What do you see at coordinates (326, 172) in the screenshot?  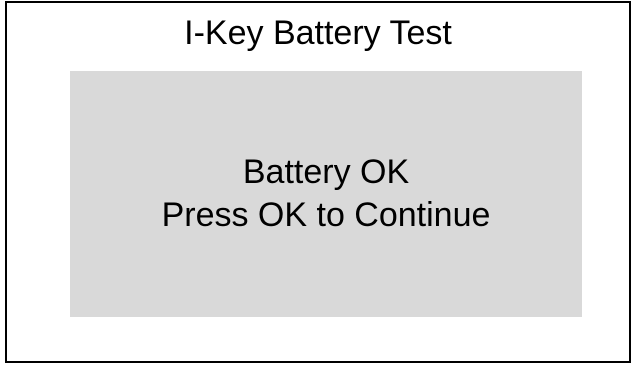 I see `battery-status-text: Battery OK` at bounding box center [326, 172].